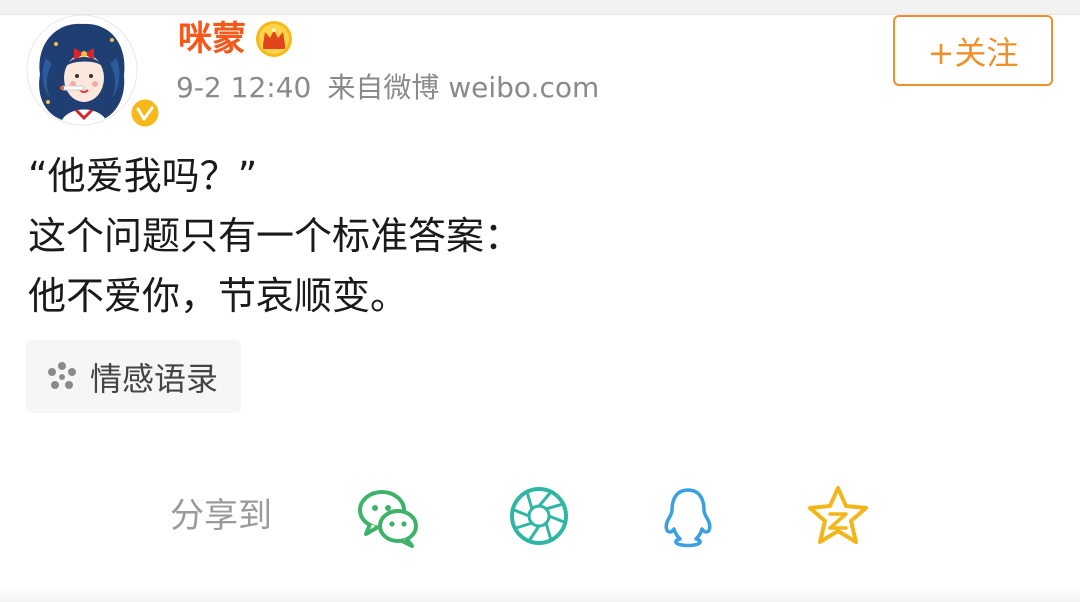 The width and height of the screenshot is (1080, 602). I want to click on qq-share-button, so click(688, 516).